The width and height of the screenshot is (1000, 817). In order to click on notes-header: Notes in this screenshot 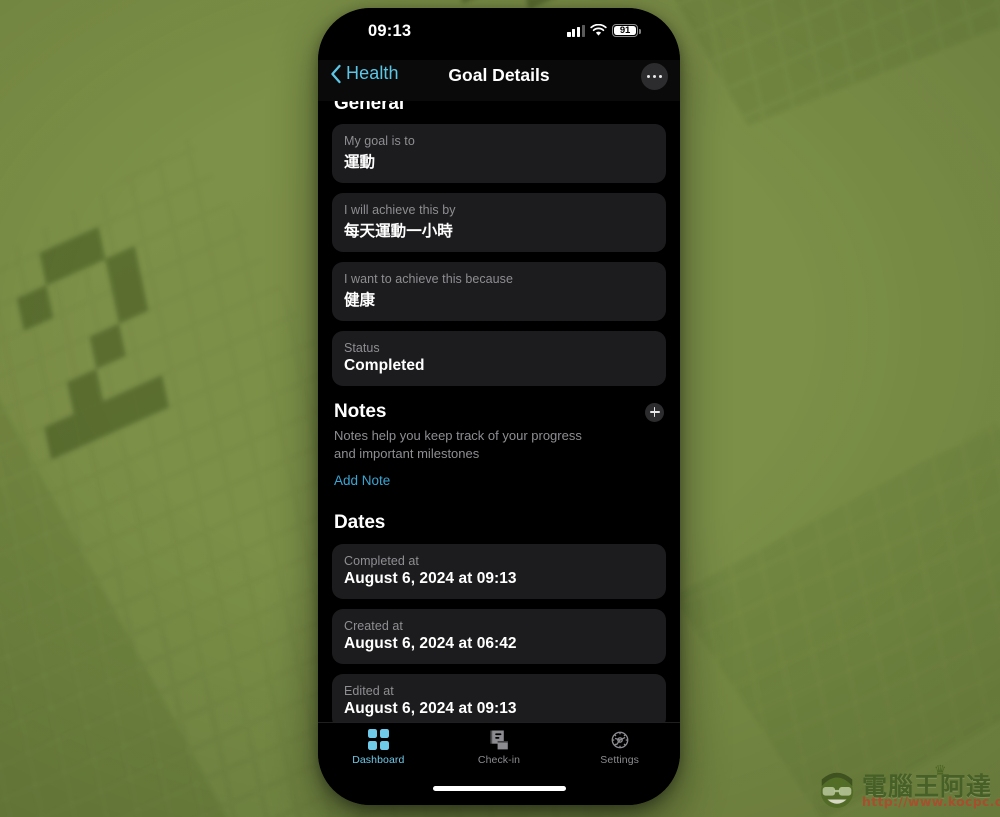, I will do `click(499, 412)`.